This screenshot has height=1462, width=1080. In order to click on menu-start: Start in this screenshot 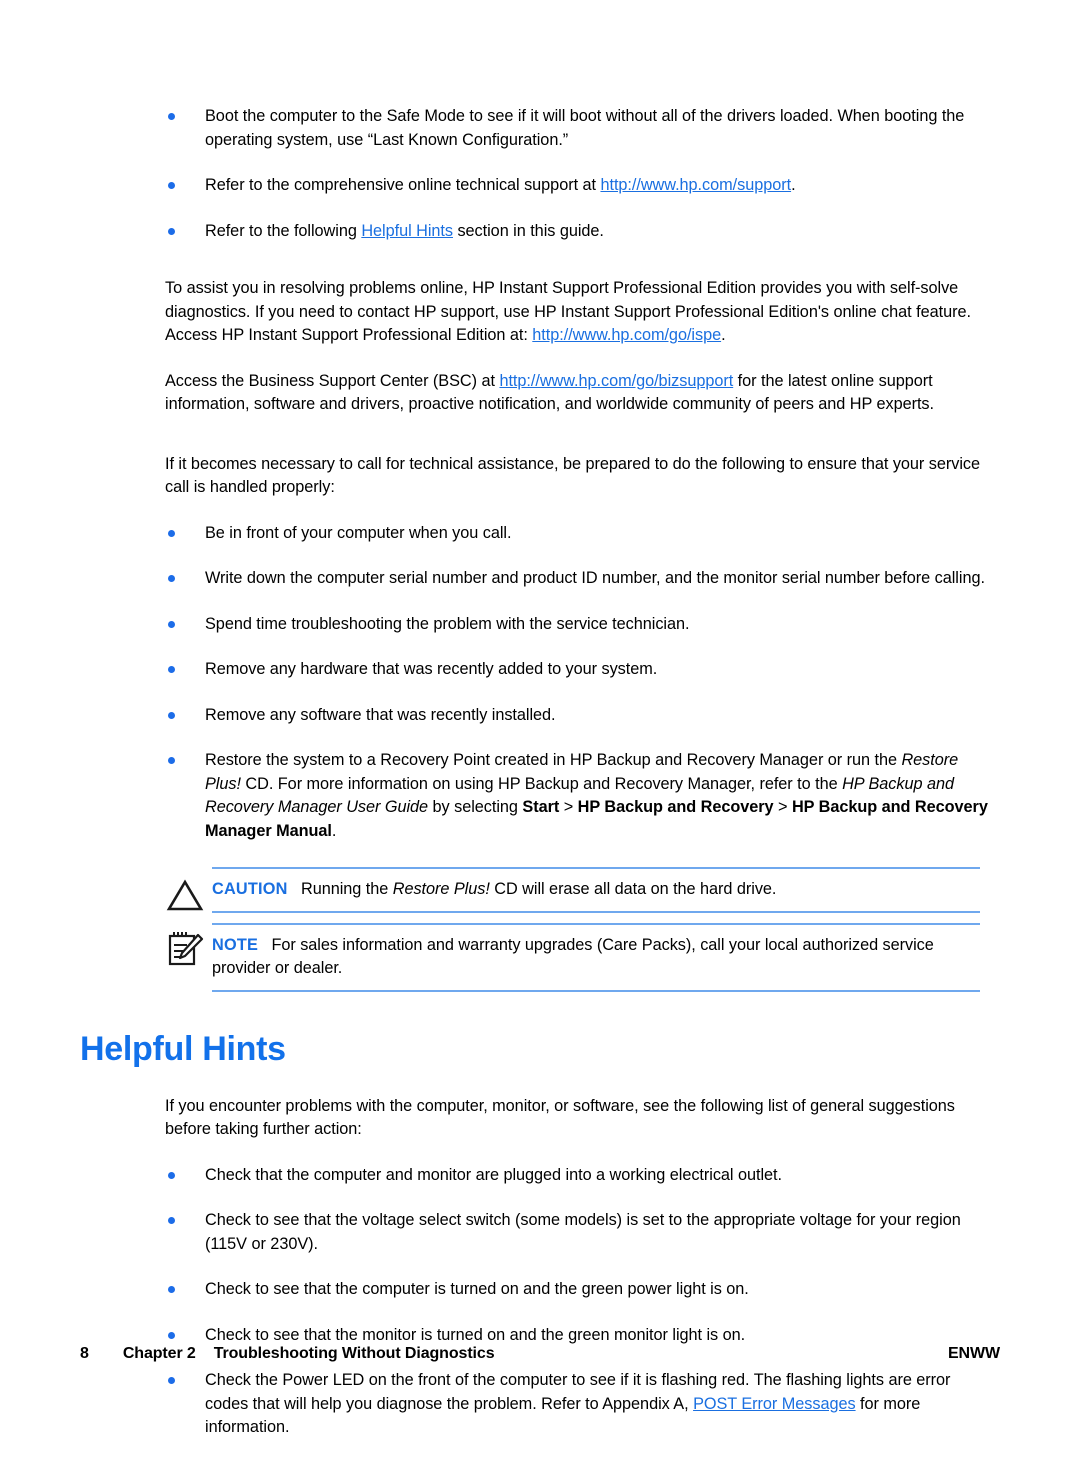, I will do `click(541, 807)`.